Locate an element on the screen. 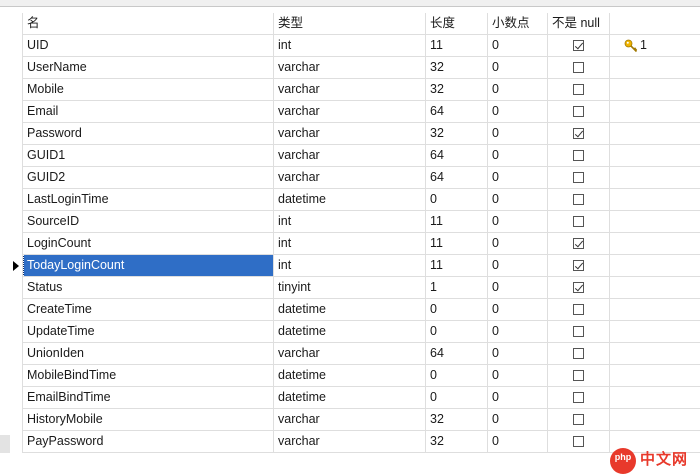 The image size is (700, 474). table-row: TodayLoginCount int 11 0 is located at coordinates (361, 266).